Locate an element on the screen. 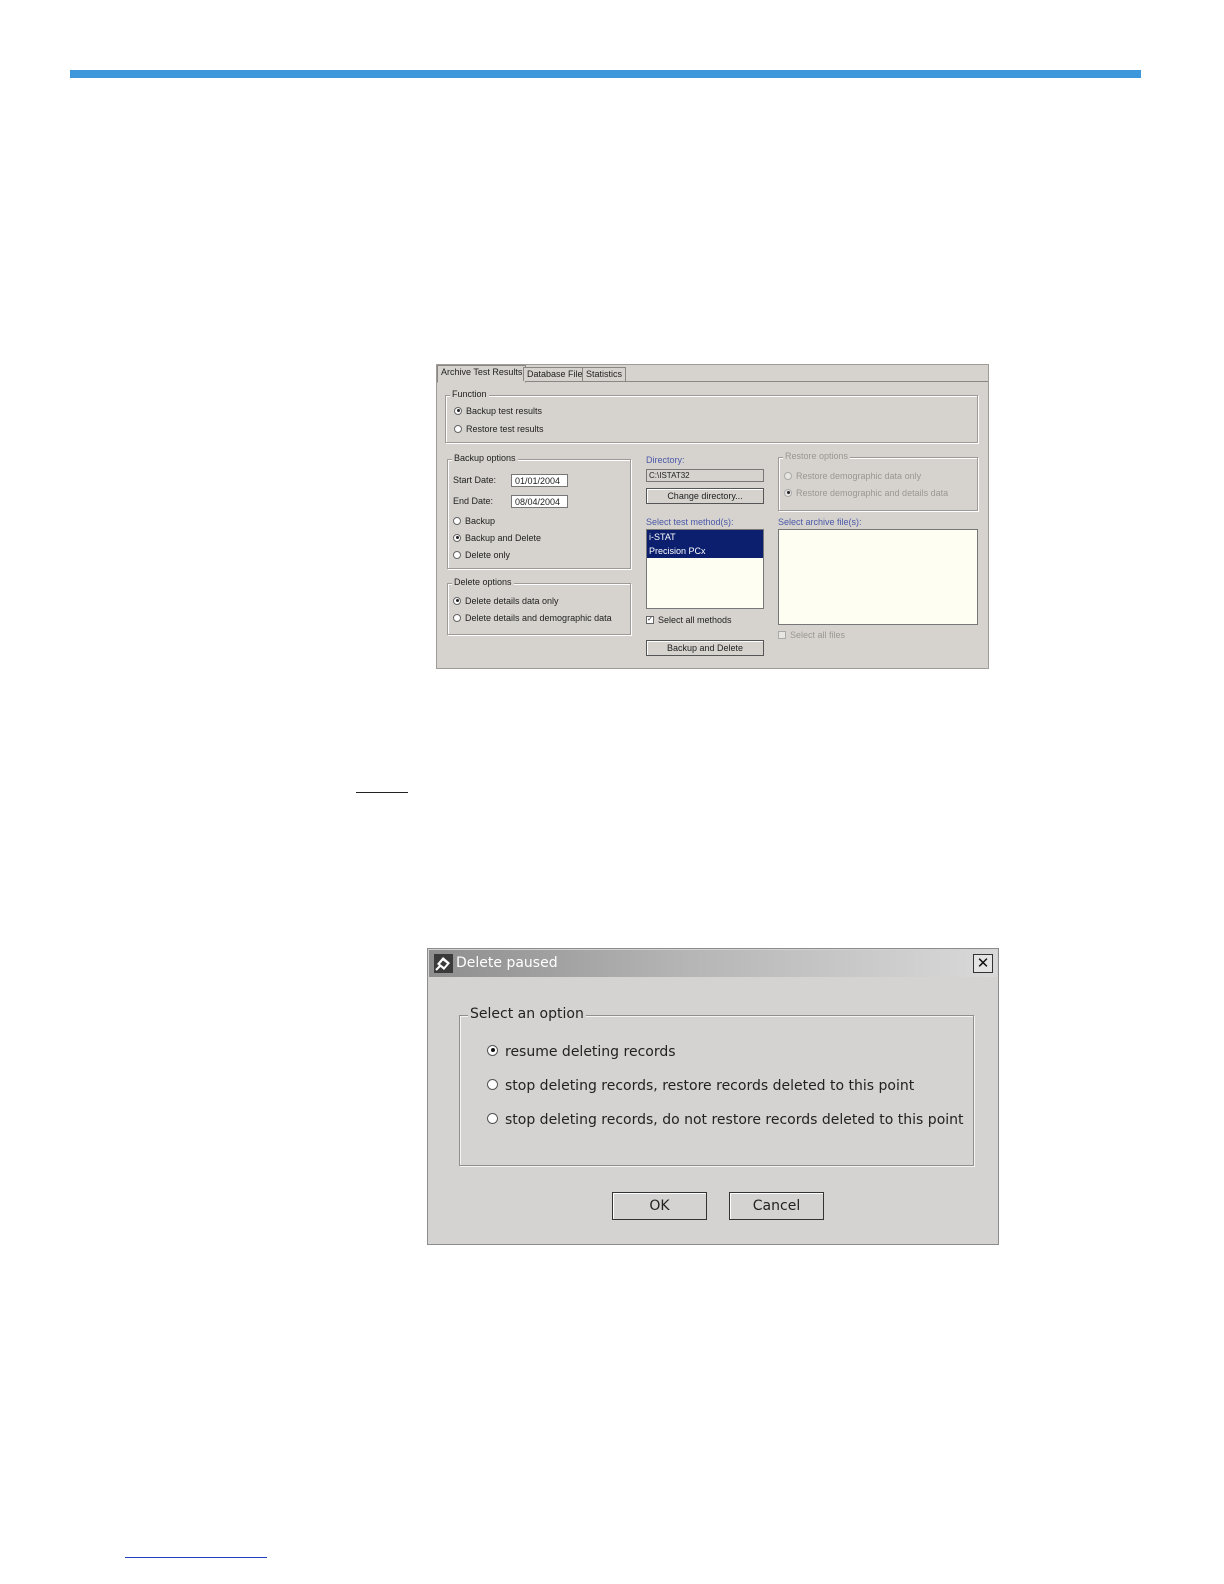  backup-options-legend: Backup options is located at coordinates (485, 458).